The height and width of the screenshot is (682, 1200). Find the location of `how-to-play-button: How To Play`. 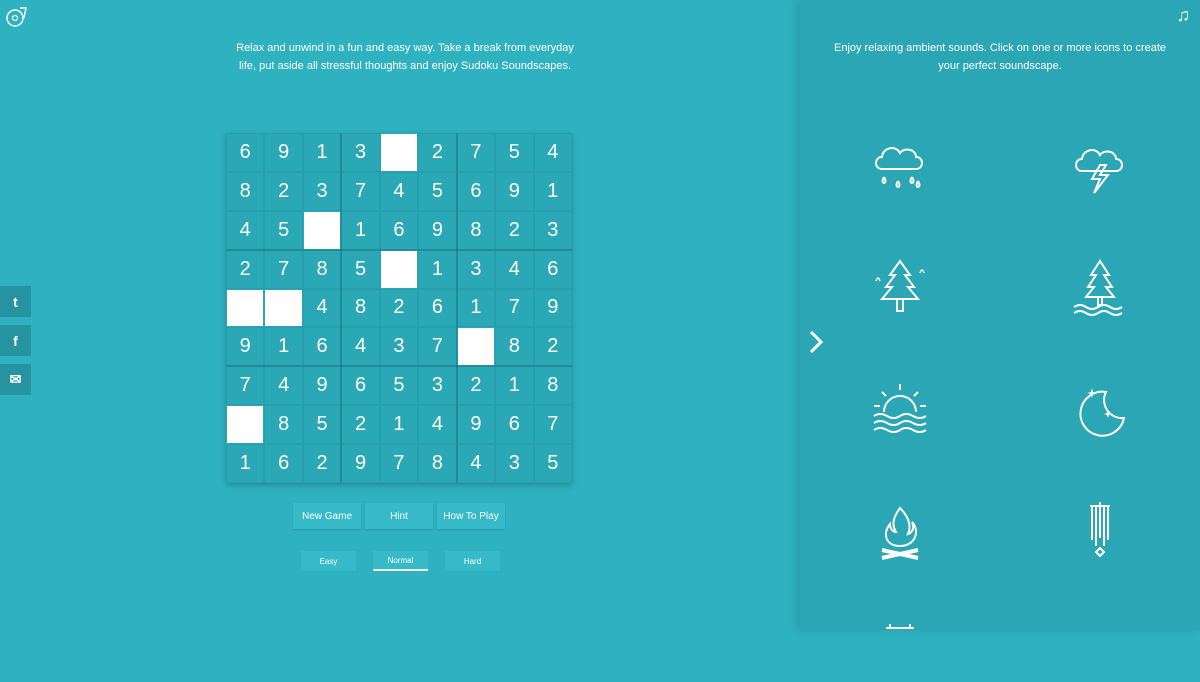

how-to-play-button: How To Play is located at coordinates (471, 516).